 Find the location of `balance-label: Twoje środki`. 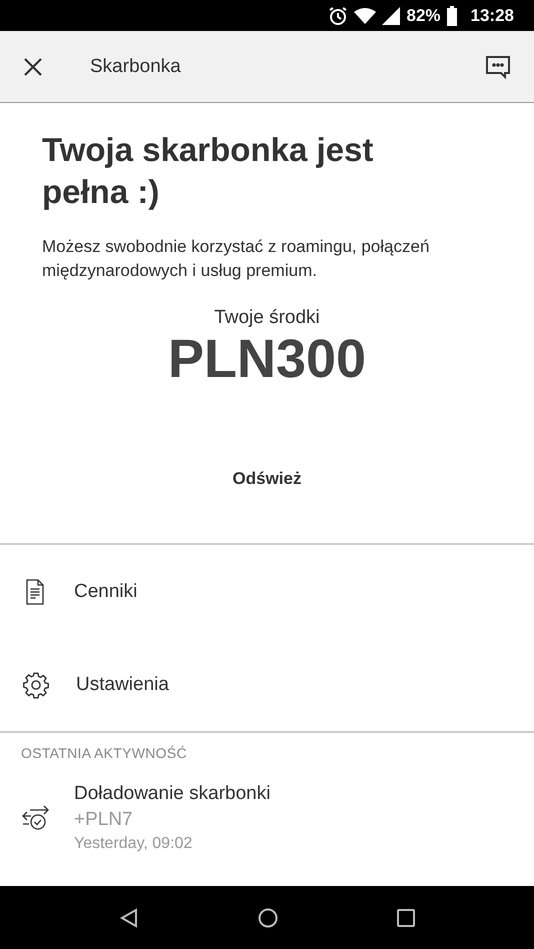

balance-label: Twoje środki is located at coordinates (267, 318).